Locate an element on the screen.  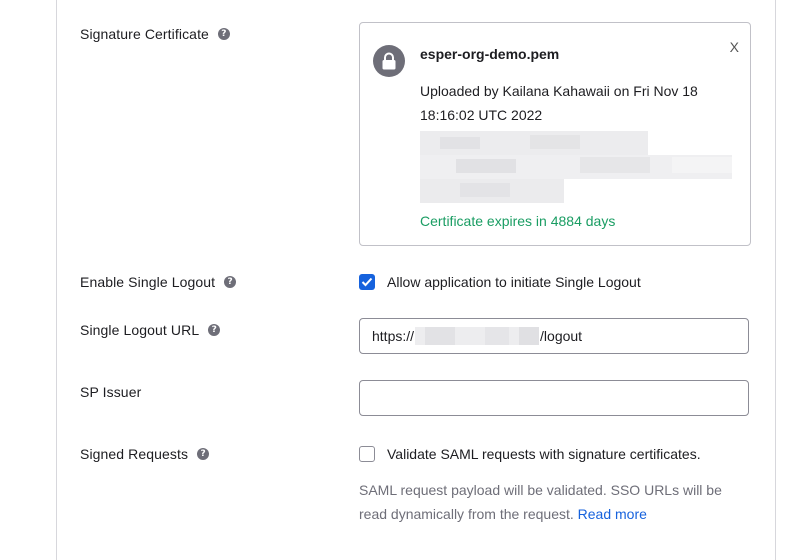
sp-issuer-label: SP Issuer is located at coordinates (110, 392).